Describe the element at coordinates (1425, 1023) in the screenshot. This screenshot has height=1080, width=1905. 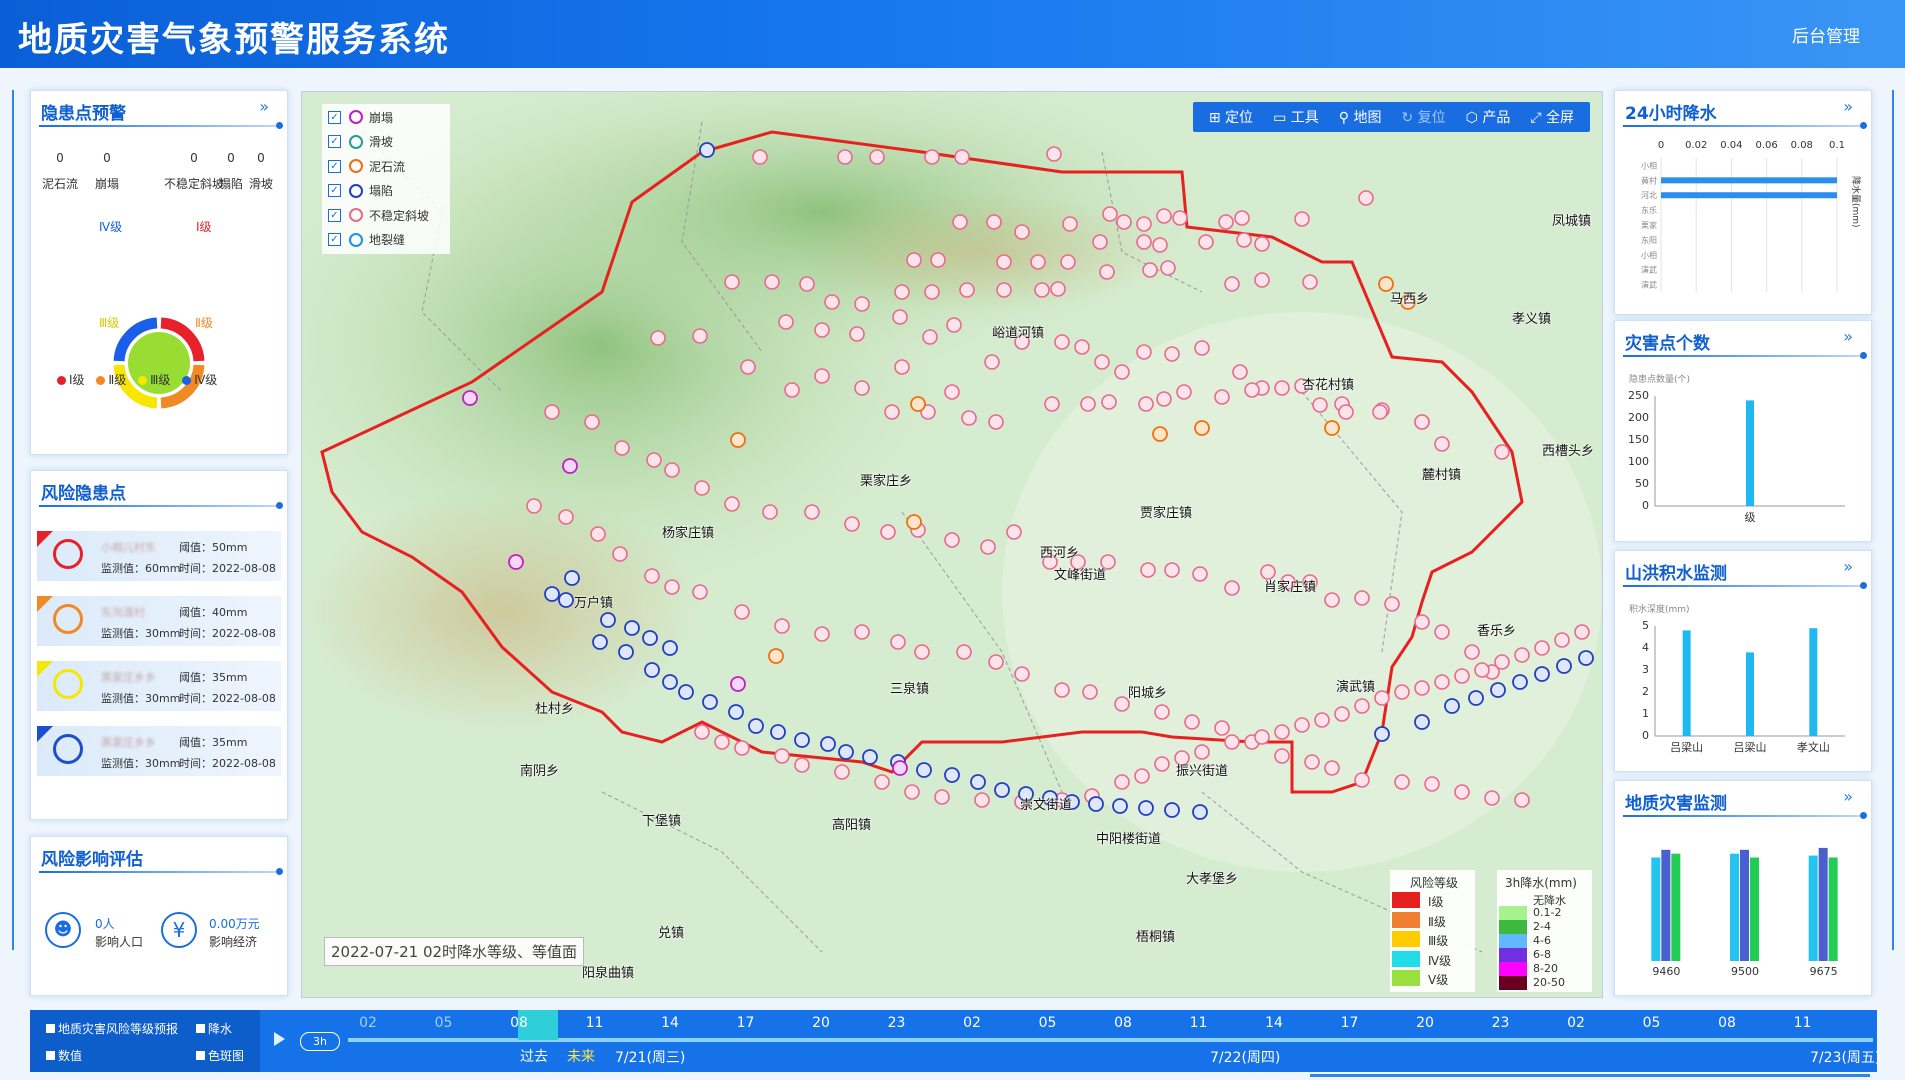
I see `hour-tick: 20` at that location.